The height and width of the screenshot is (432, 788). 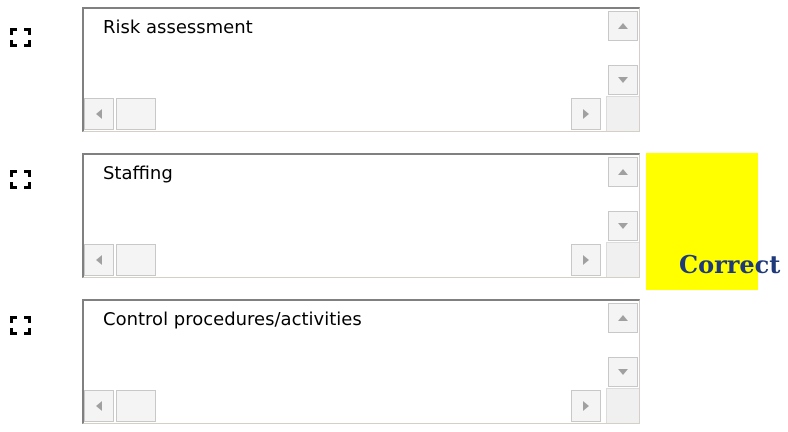 What do you see at coordinates (138, 173) in the screenshot?
I see `answer-text: Staffing` at bounding box center [138, 173].